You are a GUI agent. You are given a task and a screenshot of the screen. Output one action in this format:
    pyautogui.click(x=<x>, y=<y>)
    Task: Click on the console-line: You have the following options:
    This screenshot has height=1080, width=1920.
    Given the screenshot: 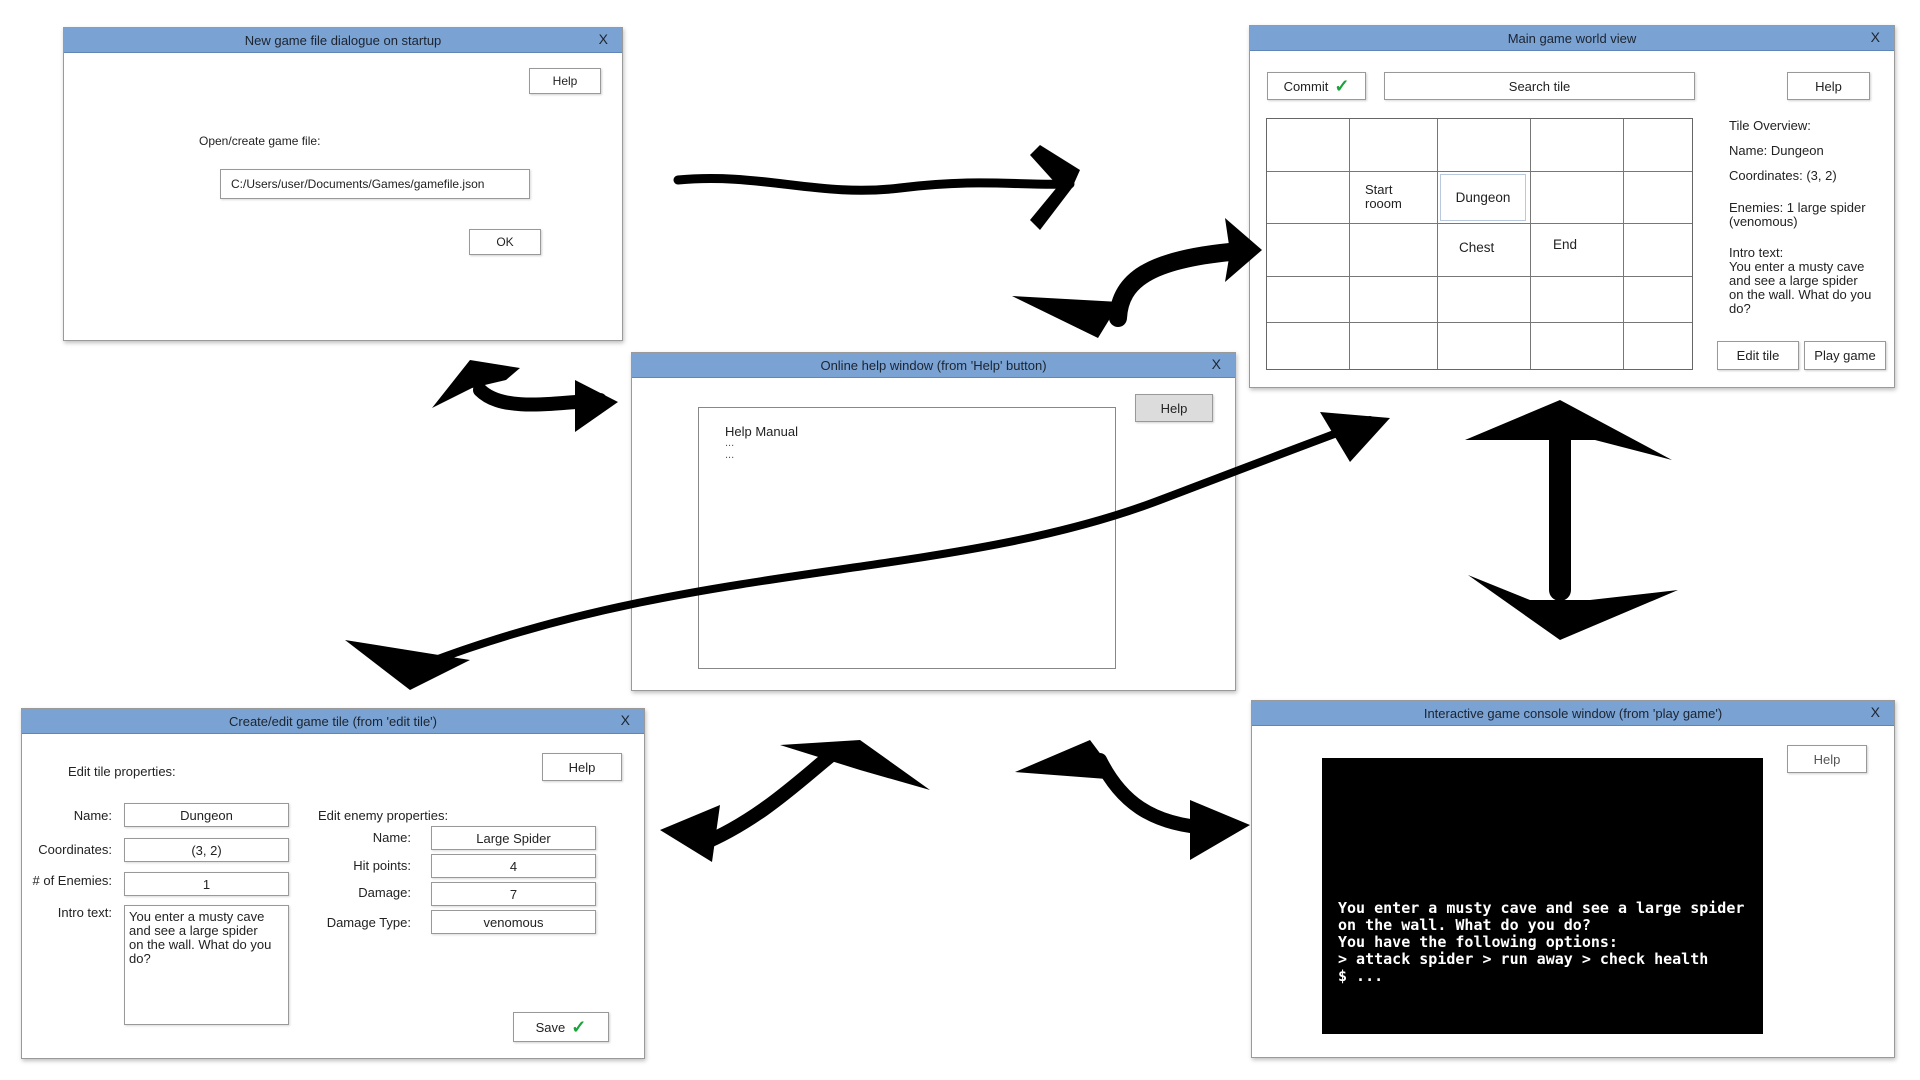 What is the action you would take?
    pyautogui.click(x=1478, y=942)
    